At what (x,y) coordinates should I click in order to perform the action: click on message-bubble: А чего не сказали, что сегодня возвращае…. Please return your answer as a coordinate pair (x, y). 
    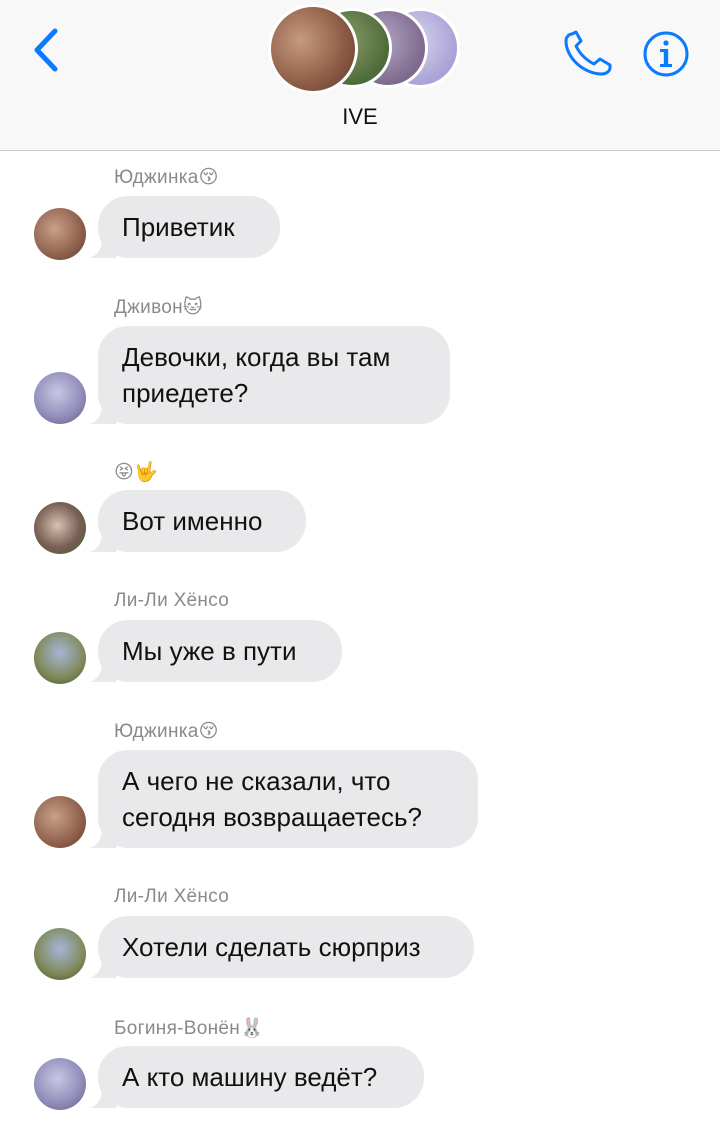
    Looking at the image, I should click on (284, 799).